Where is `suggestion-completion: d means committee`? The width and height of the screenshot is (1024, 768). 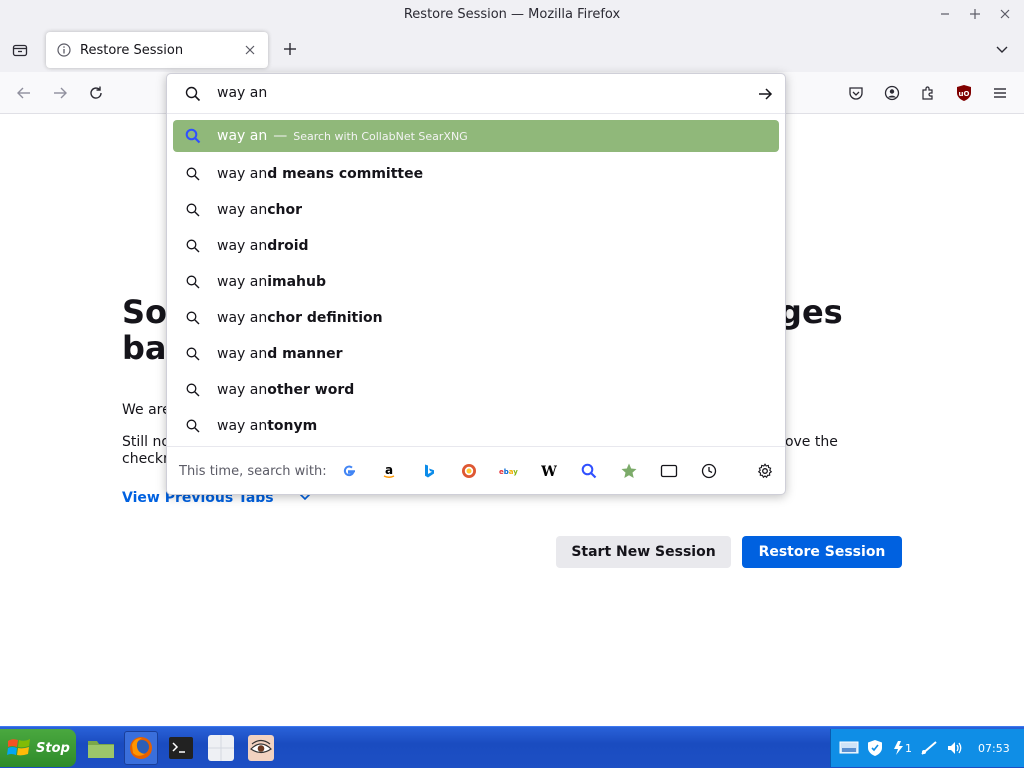
suggestion-completion: d means committee is located at coordinates (345, 174).